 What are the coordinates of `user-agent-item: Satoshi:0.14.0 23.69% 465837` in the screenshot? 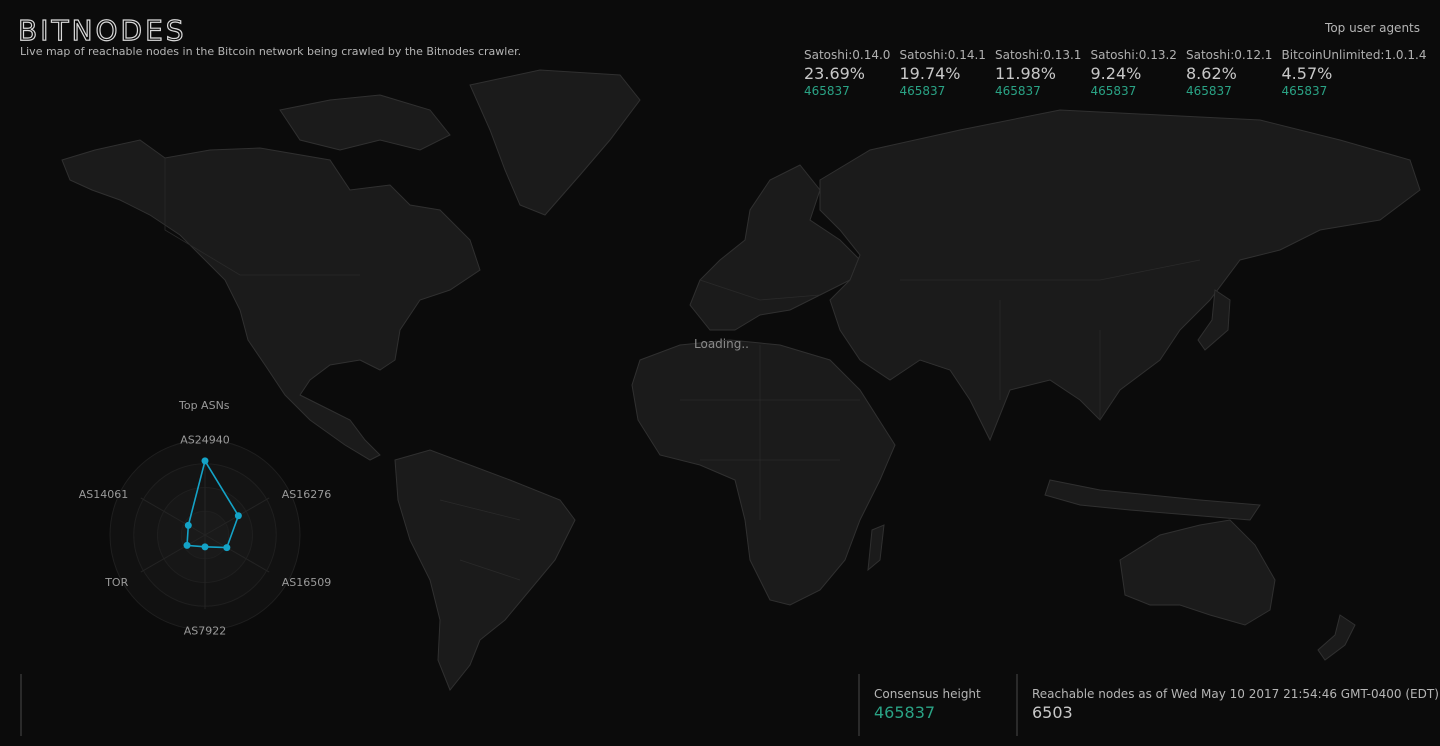 It's located at (852, 73).